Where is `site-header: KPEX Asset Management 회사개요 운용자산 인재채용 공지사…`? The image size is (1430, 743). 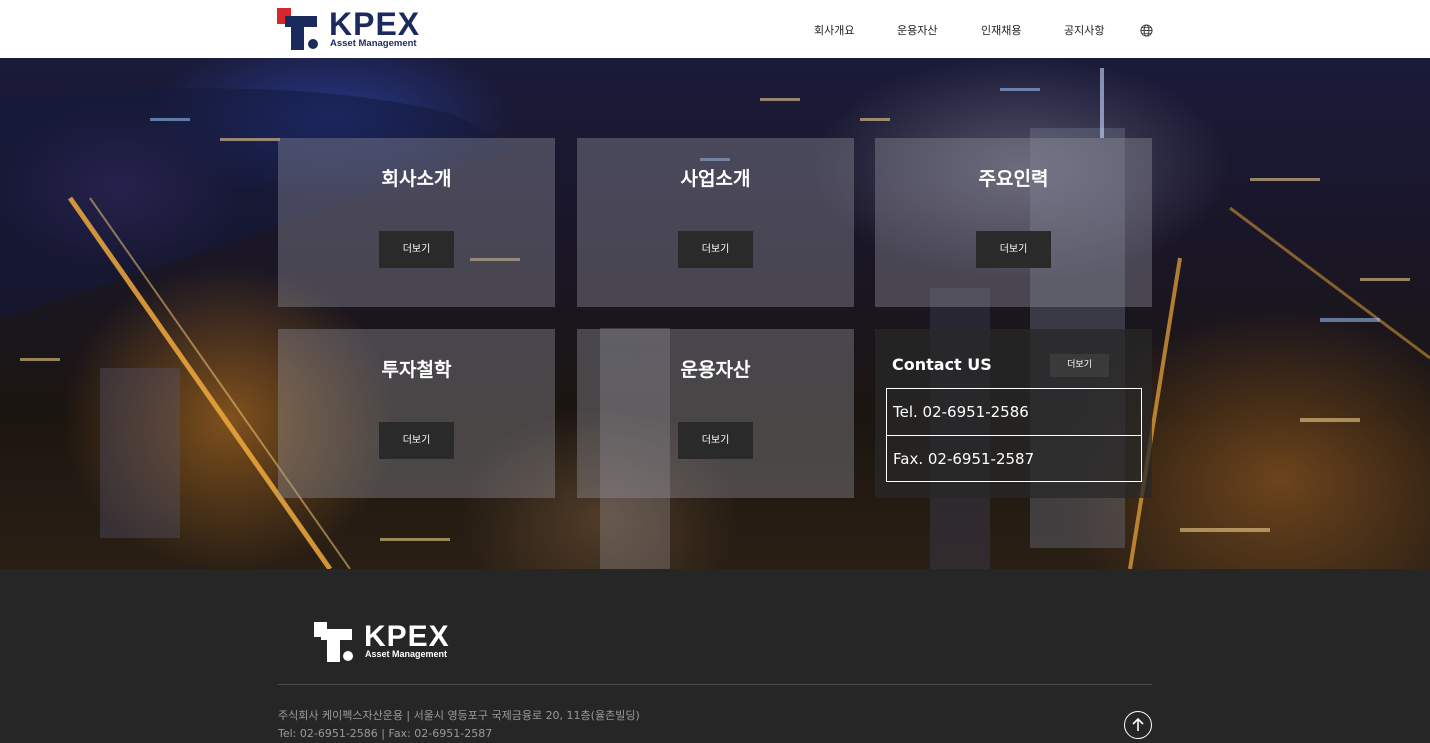 site-header: KPEX Asset Management 회사개요 운용자산 인재채용 공지사… is located at coordinates (715, 29).